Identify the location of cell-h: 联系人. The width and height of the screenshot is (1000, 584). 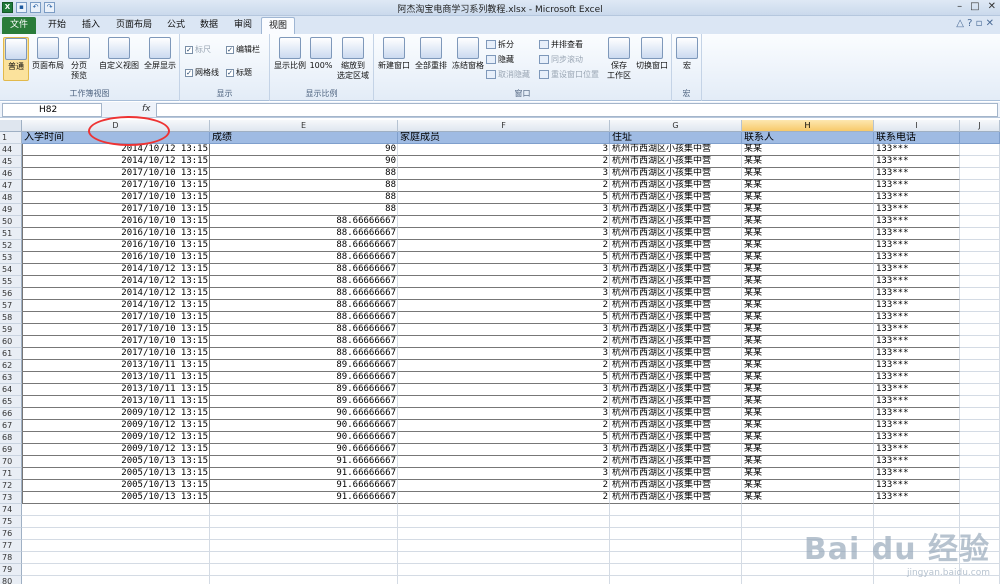
(808, 138).